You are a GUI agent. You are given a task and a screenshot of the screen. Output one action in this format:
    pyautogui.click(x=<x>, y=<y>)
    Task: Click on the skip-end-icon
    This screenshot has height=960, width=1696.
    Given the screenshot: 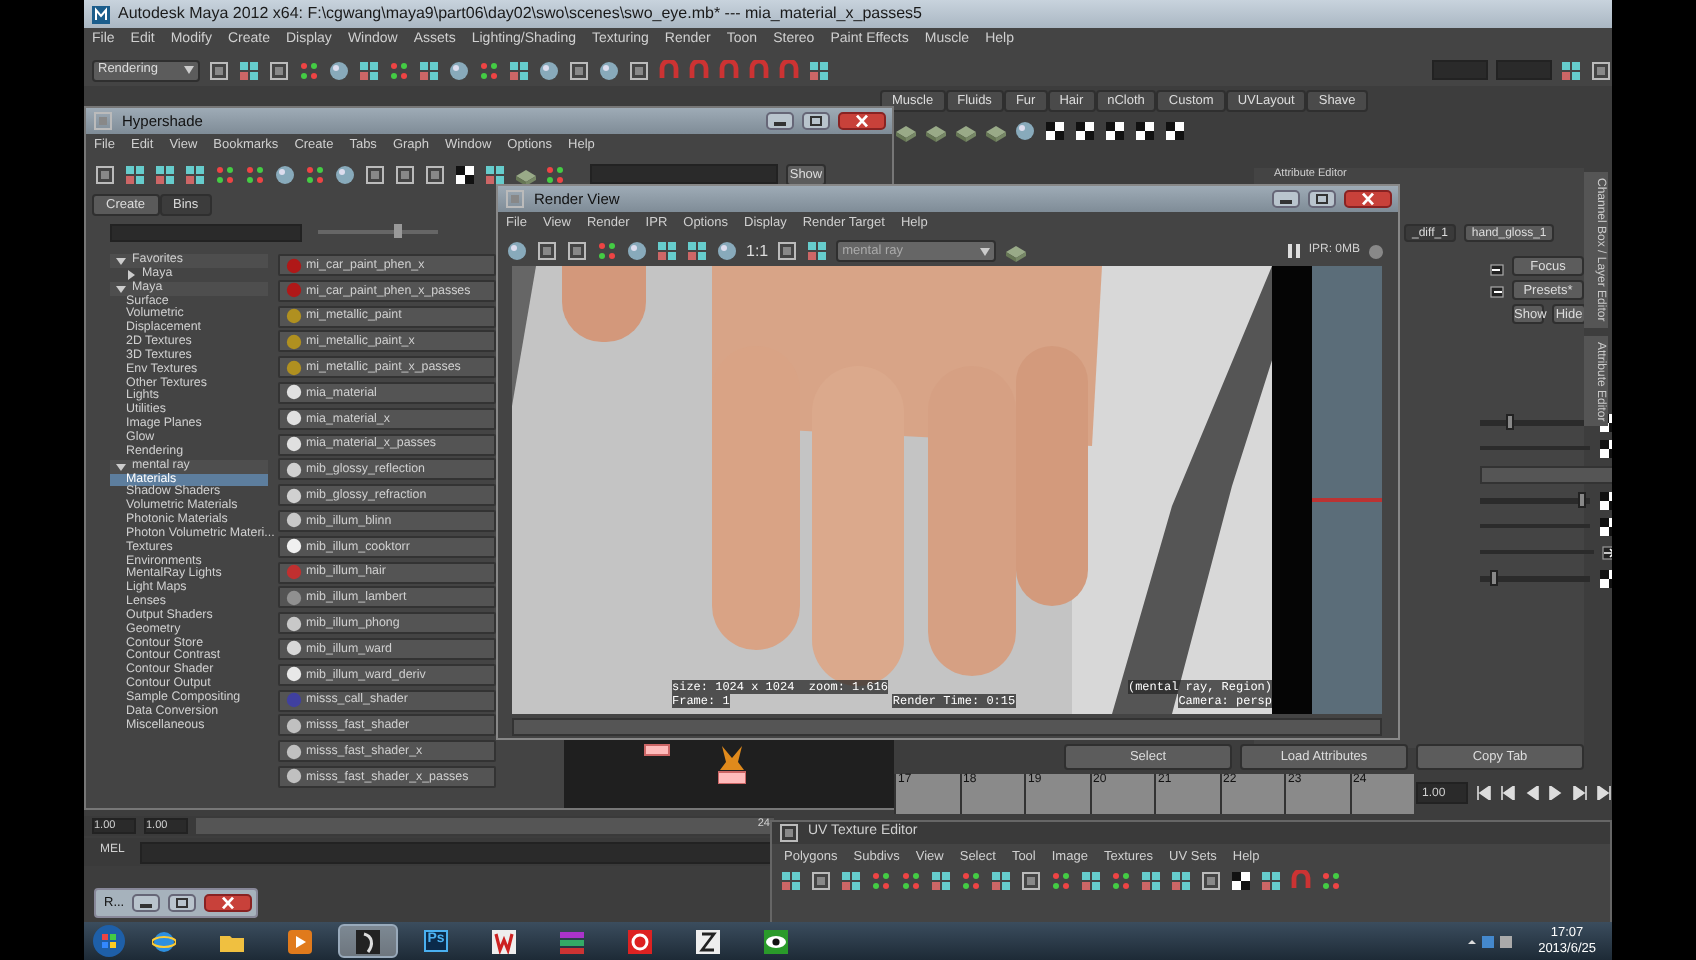 What is the action you would take?
    pyautogui.click(x=1604, y=792)
    